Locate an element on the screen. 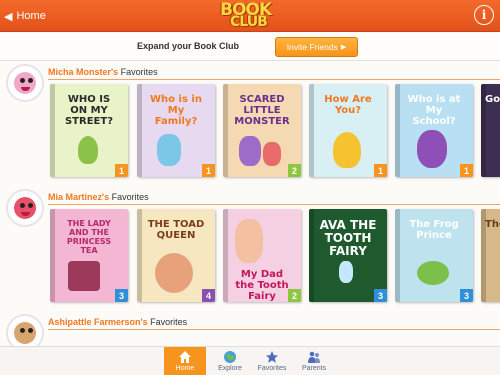 Image resolution: width=500 pixels, height=375 pixels. book-club-logo: BOOK CLUB is located at coordinates (250, 16).